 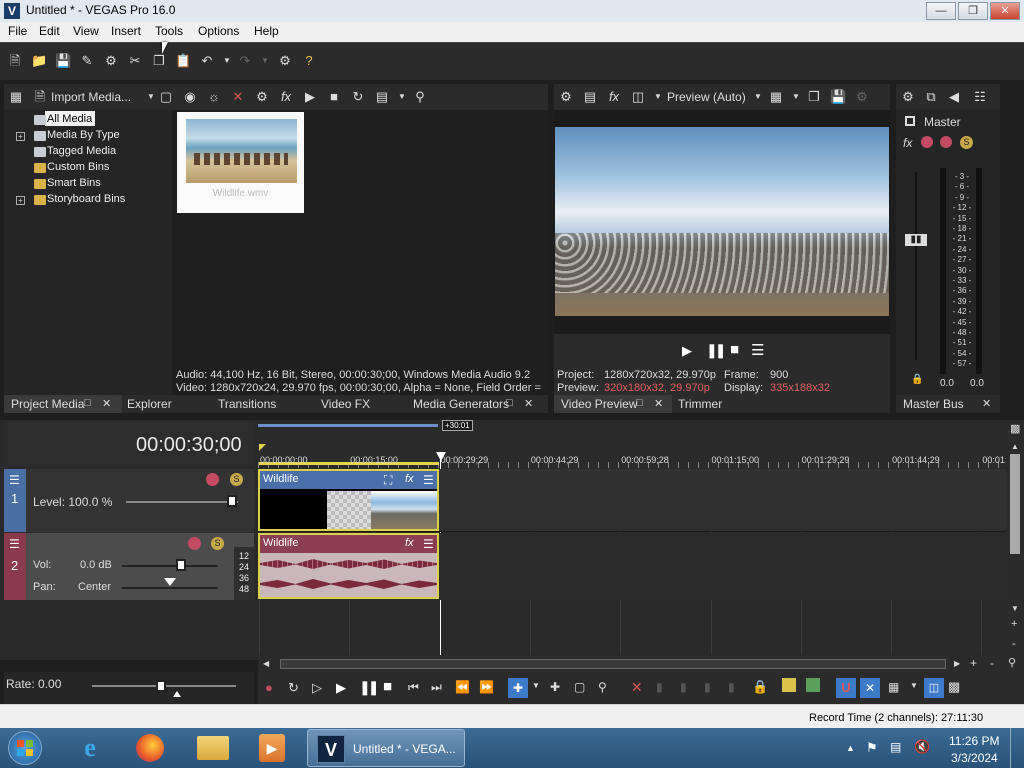 What do you see at coordinates (908, 97) in the screenshot?
I see `mixer-properties-icon: ⚙` at bounding box center [908, 97].